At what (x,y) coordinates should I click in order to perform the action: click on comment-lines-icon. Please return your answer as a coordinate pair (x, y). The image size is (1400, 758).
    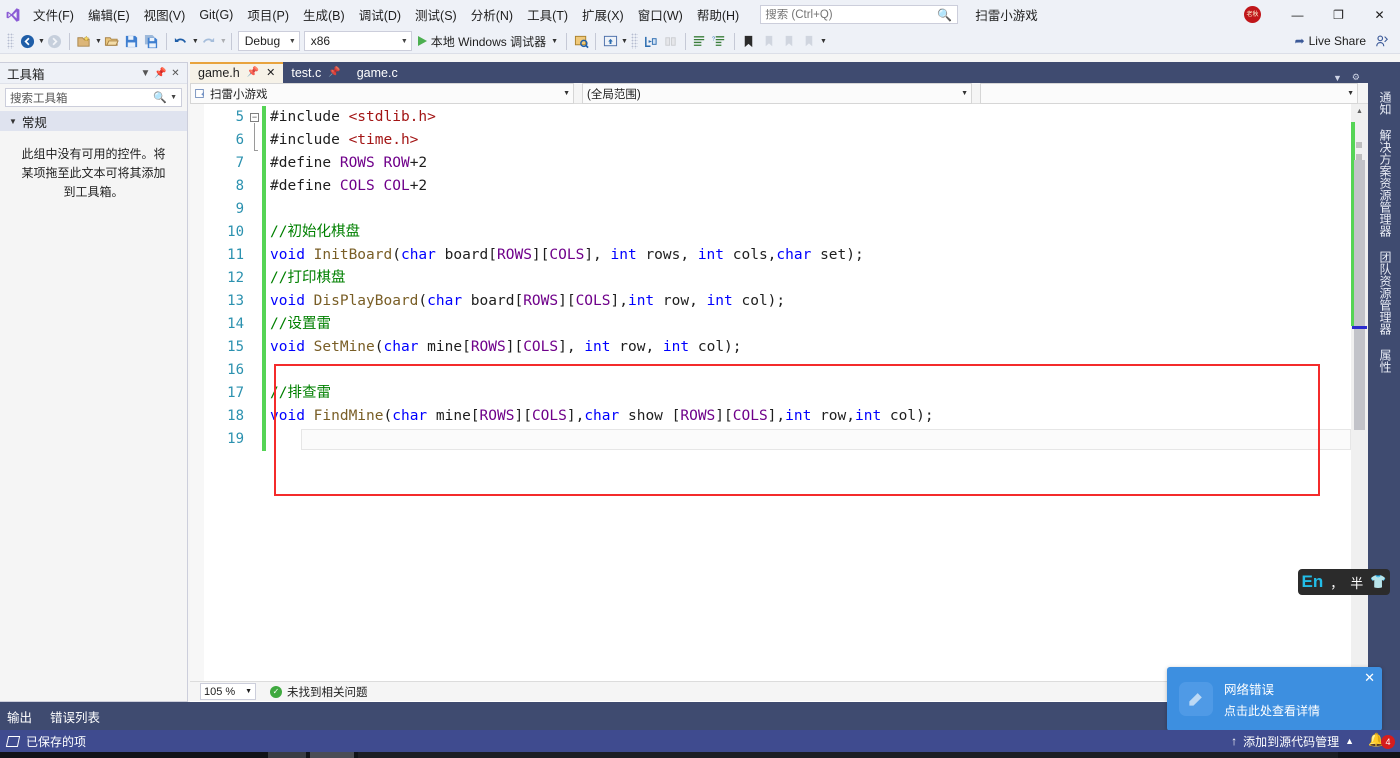
    Looking at the image, I should click on (700, 41).